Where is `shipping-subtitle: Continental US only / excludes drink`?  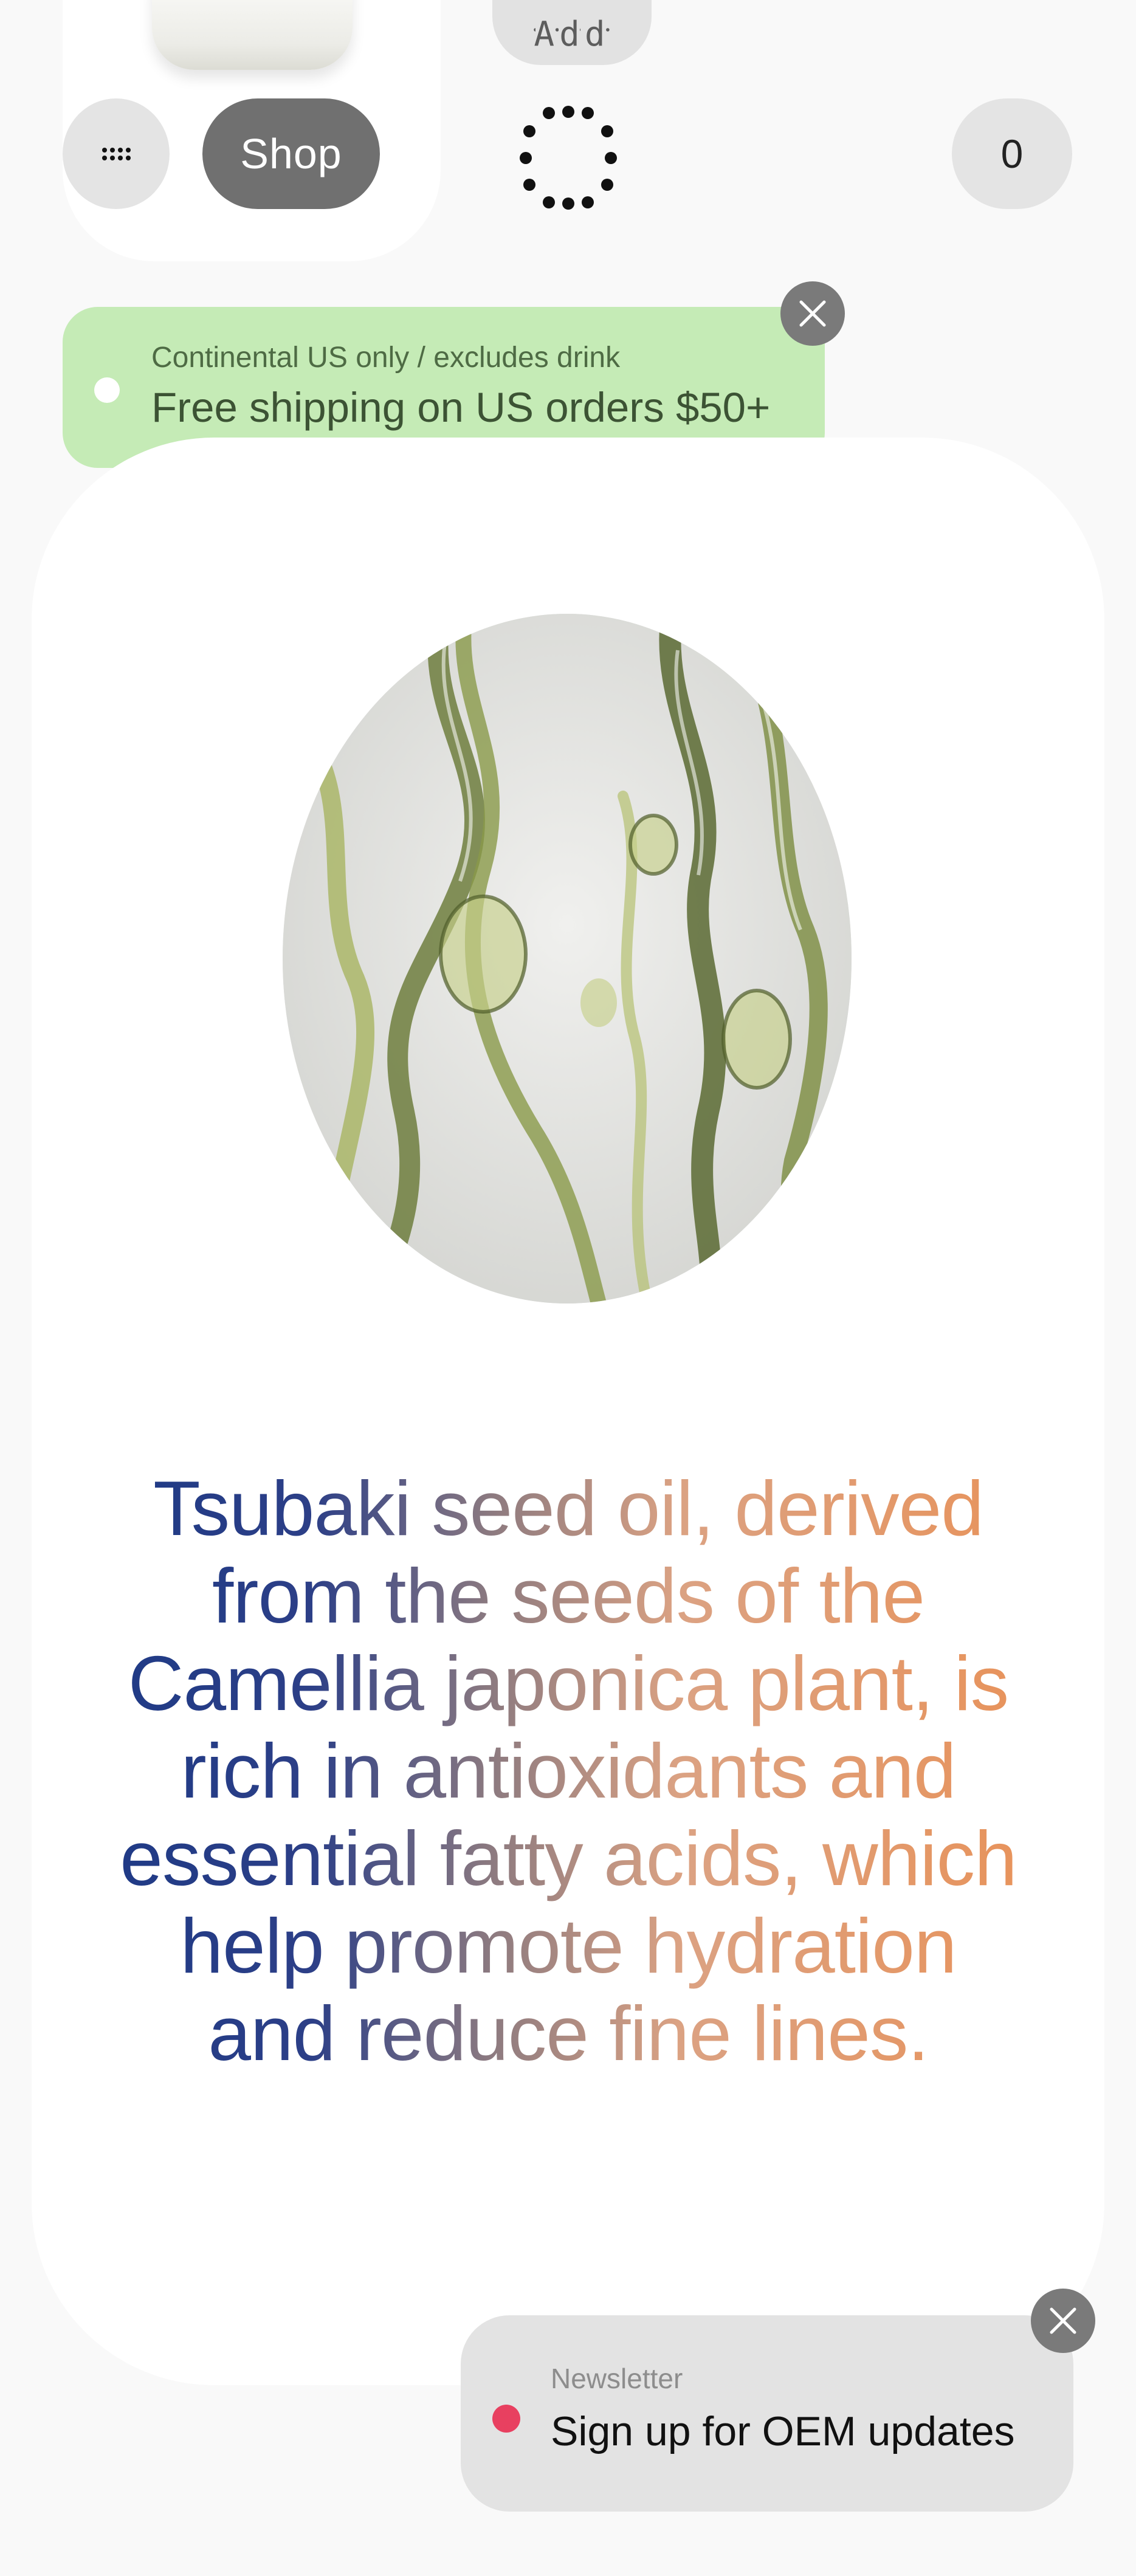
shipping-subtitle: Continental US only / excludes drink is located at coordinates (386, 358).